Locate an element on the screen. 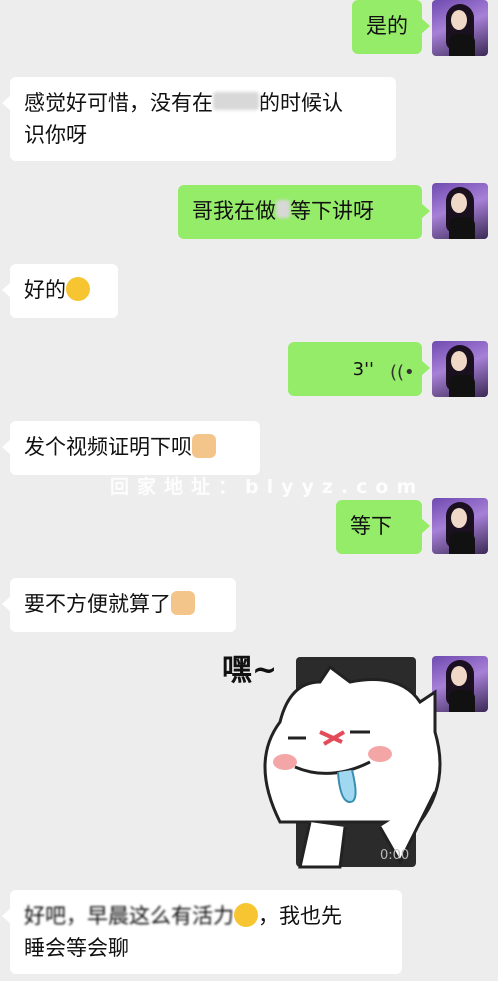 The width and height of the screenshot is (498, 981). received-message: 发个视频证明下呗 is located at coordinates (131, 448).